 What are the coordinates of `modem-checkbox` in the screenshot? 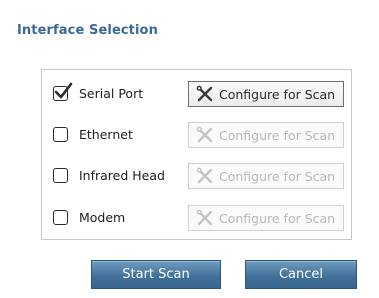 It's located at (60, 217).